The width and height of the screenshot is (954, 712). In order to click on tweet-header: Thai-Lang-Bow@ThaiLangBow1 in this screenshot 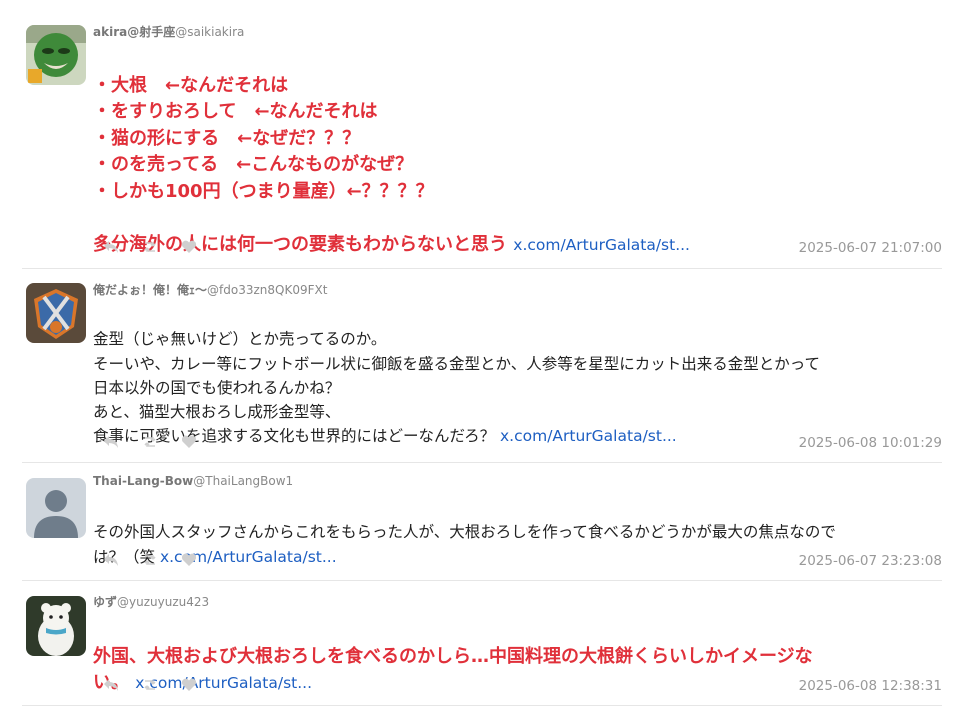, I will do `click(193, 481)`.